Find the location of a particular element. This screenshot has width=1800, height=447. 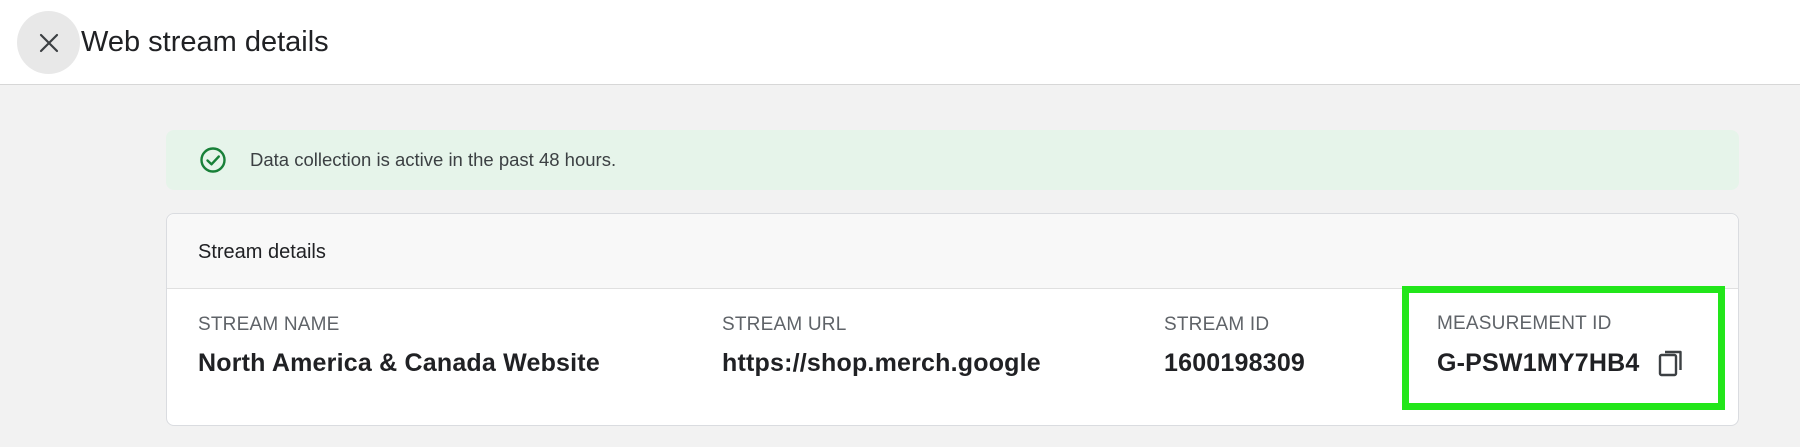

copy-icon is located at coordinates (1671, 363).